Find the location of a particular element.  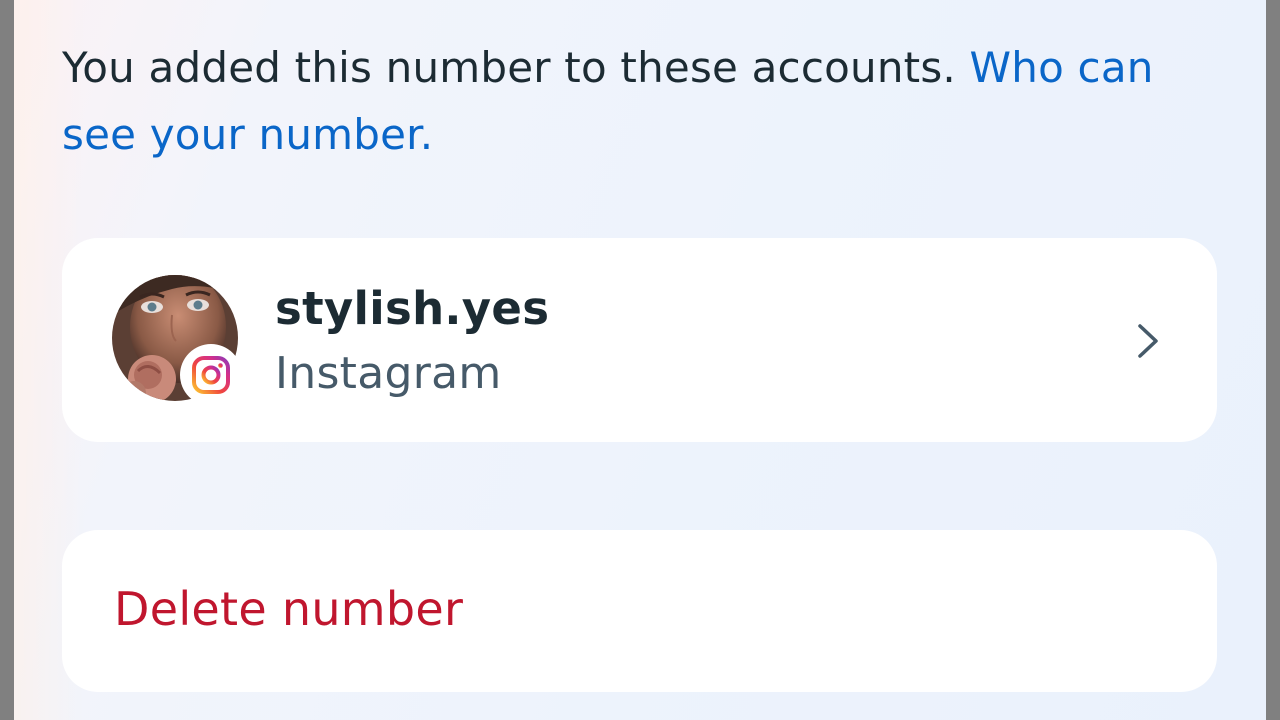

intro-statement: You added this number to these accounts. is located at coordinates (509, 67).